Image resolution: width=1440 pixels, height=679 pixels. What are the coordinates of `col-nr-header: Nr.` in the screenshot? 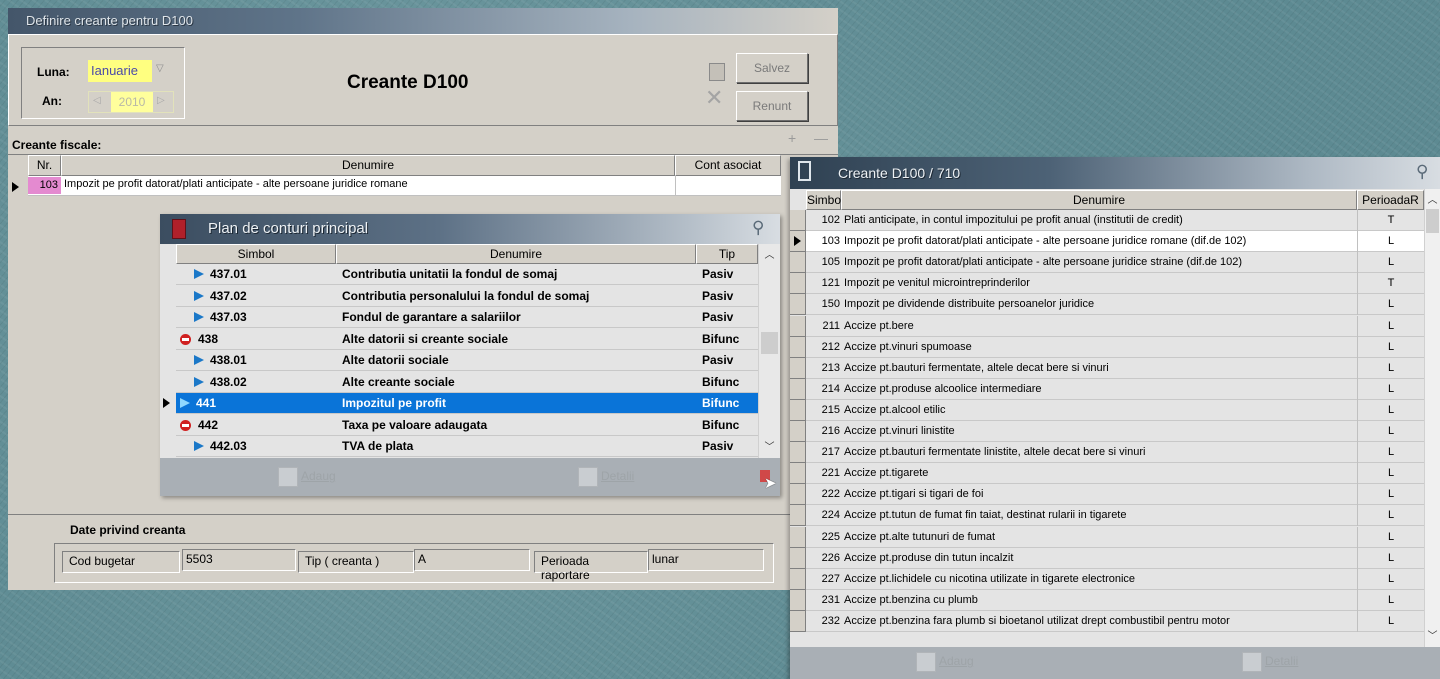 It's located at (44, 165).